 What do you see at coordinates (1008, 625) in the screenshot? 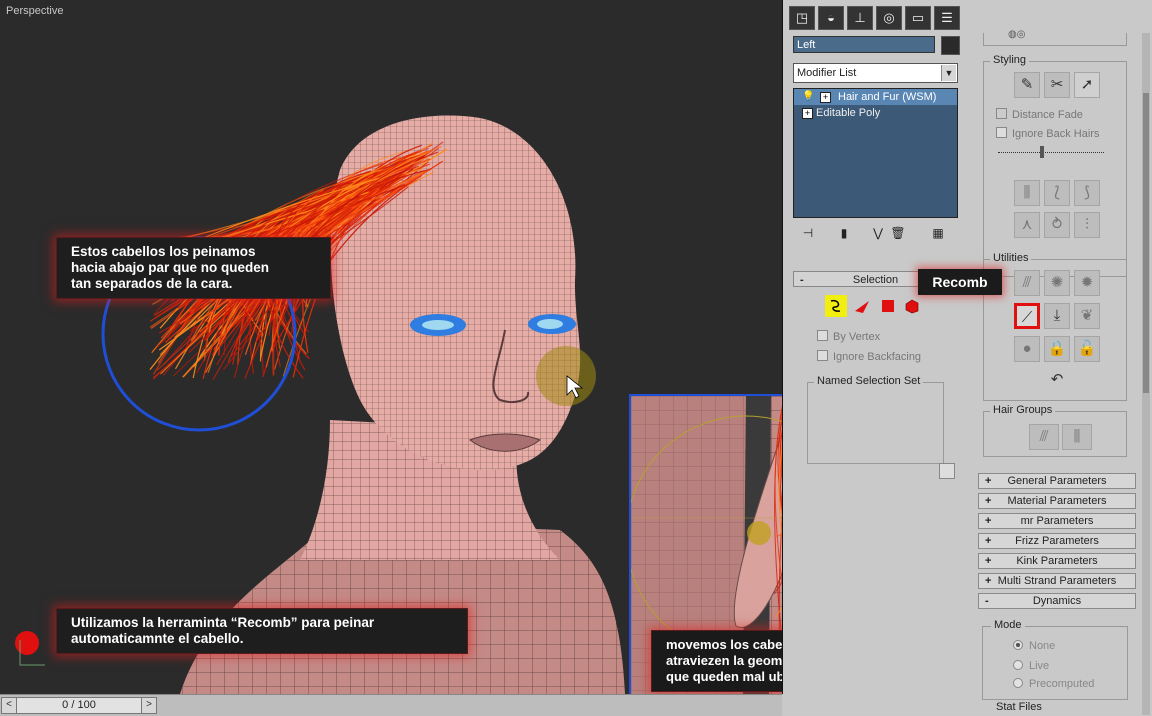
I see `dynamics-mode-title: Mode` at bounding box center [1008, 625].